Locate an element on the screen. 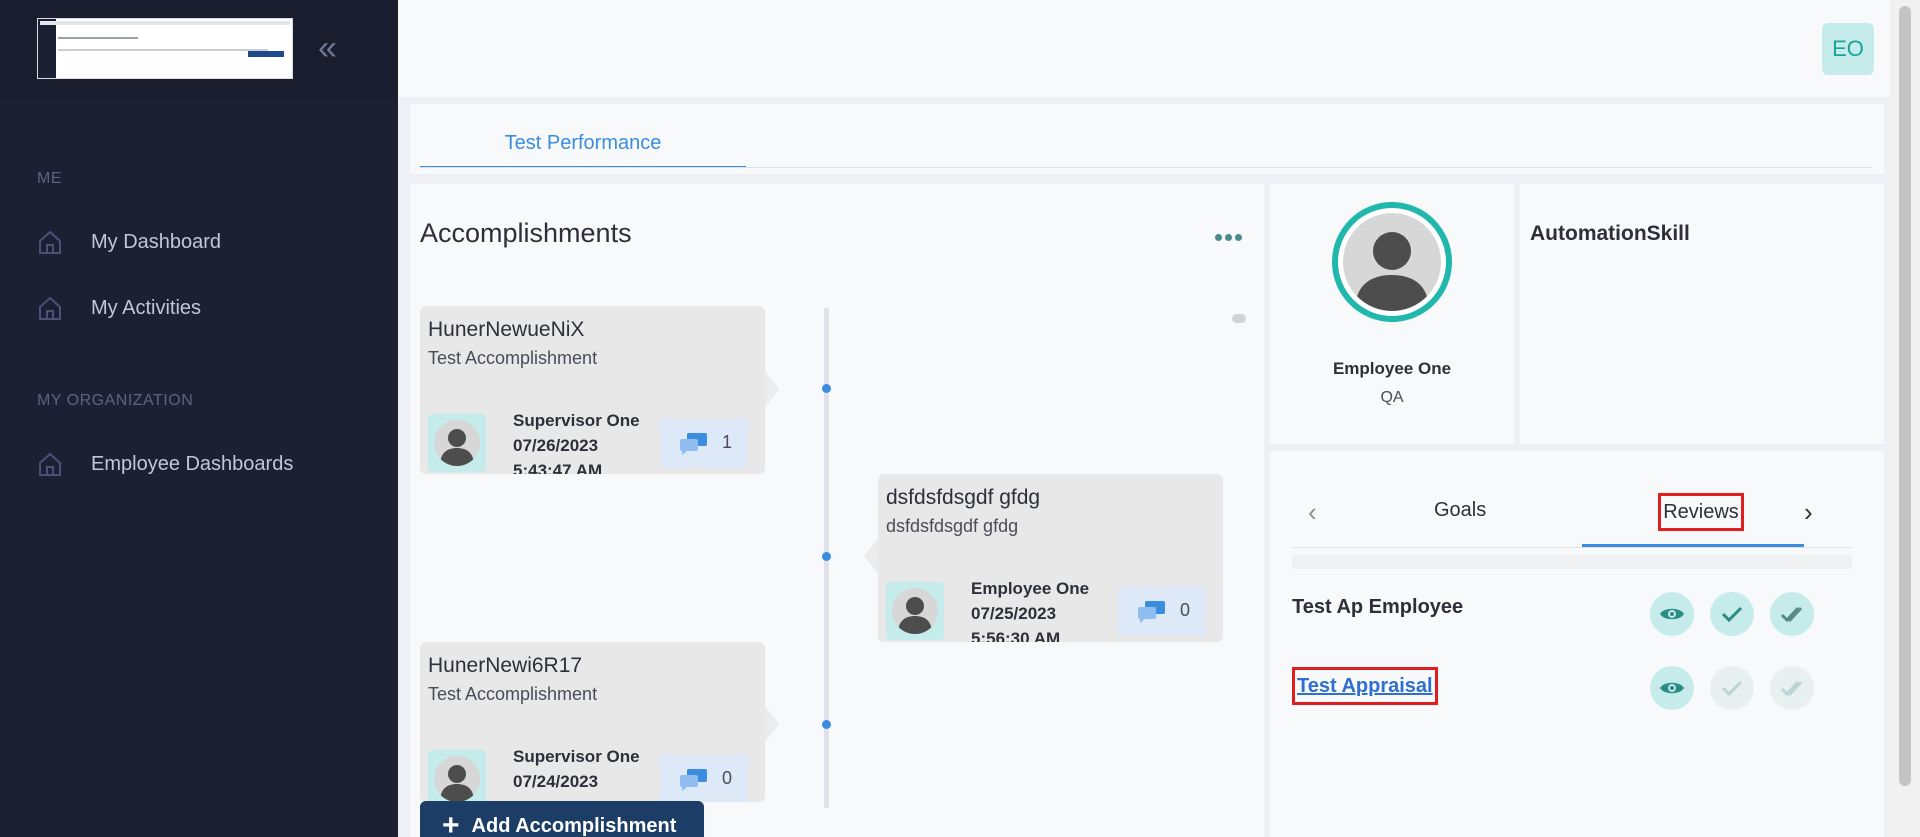  section-label-my-organization: MY ORGANIZATION is located at coordinates (115, 400).